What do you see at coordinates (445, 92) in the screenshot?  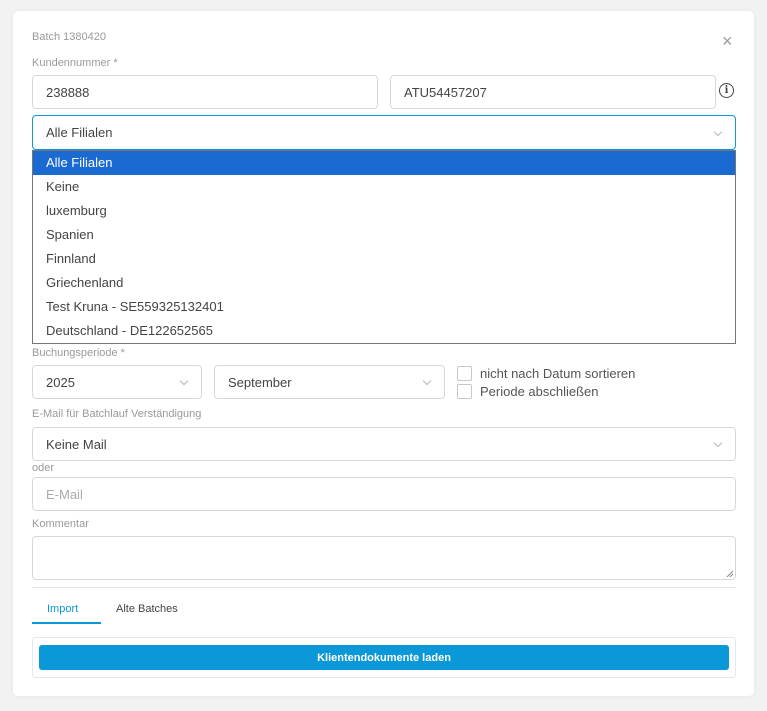 I see `vat-number-value: ATU54457207` at bounding box center [445, 92].